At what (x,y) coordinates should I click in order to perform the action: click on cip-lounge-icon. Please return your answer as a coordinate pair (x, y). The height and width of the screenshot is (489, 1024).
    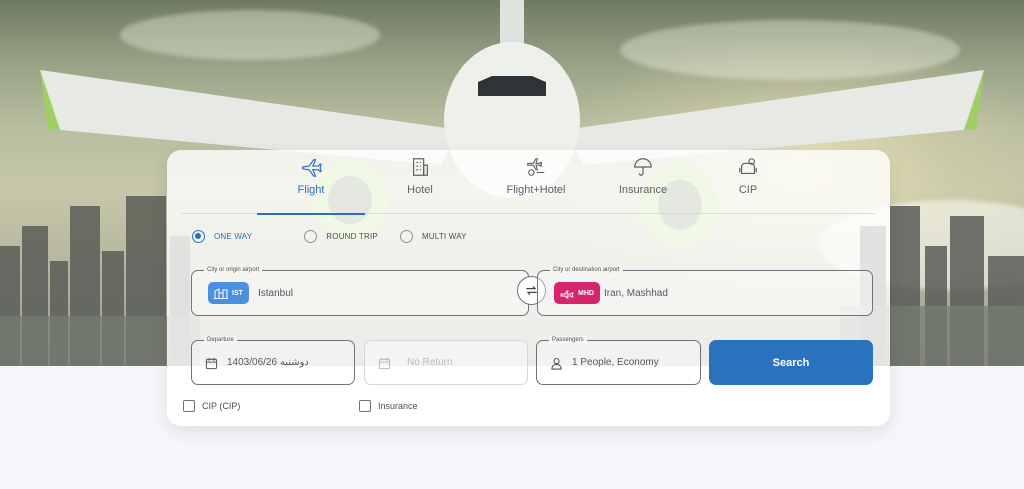
    Looking at the image, I should click on (748, 166).